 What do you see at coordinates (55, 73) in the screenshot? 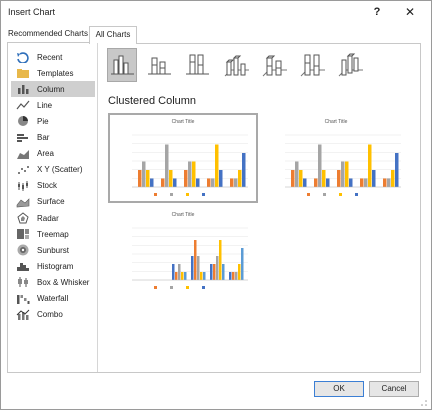
I see `sidebar-item-label: Templates` at bounding box center [55, 73].